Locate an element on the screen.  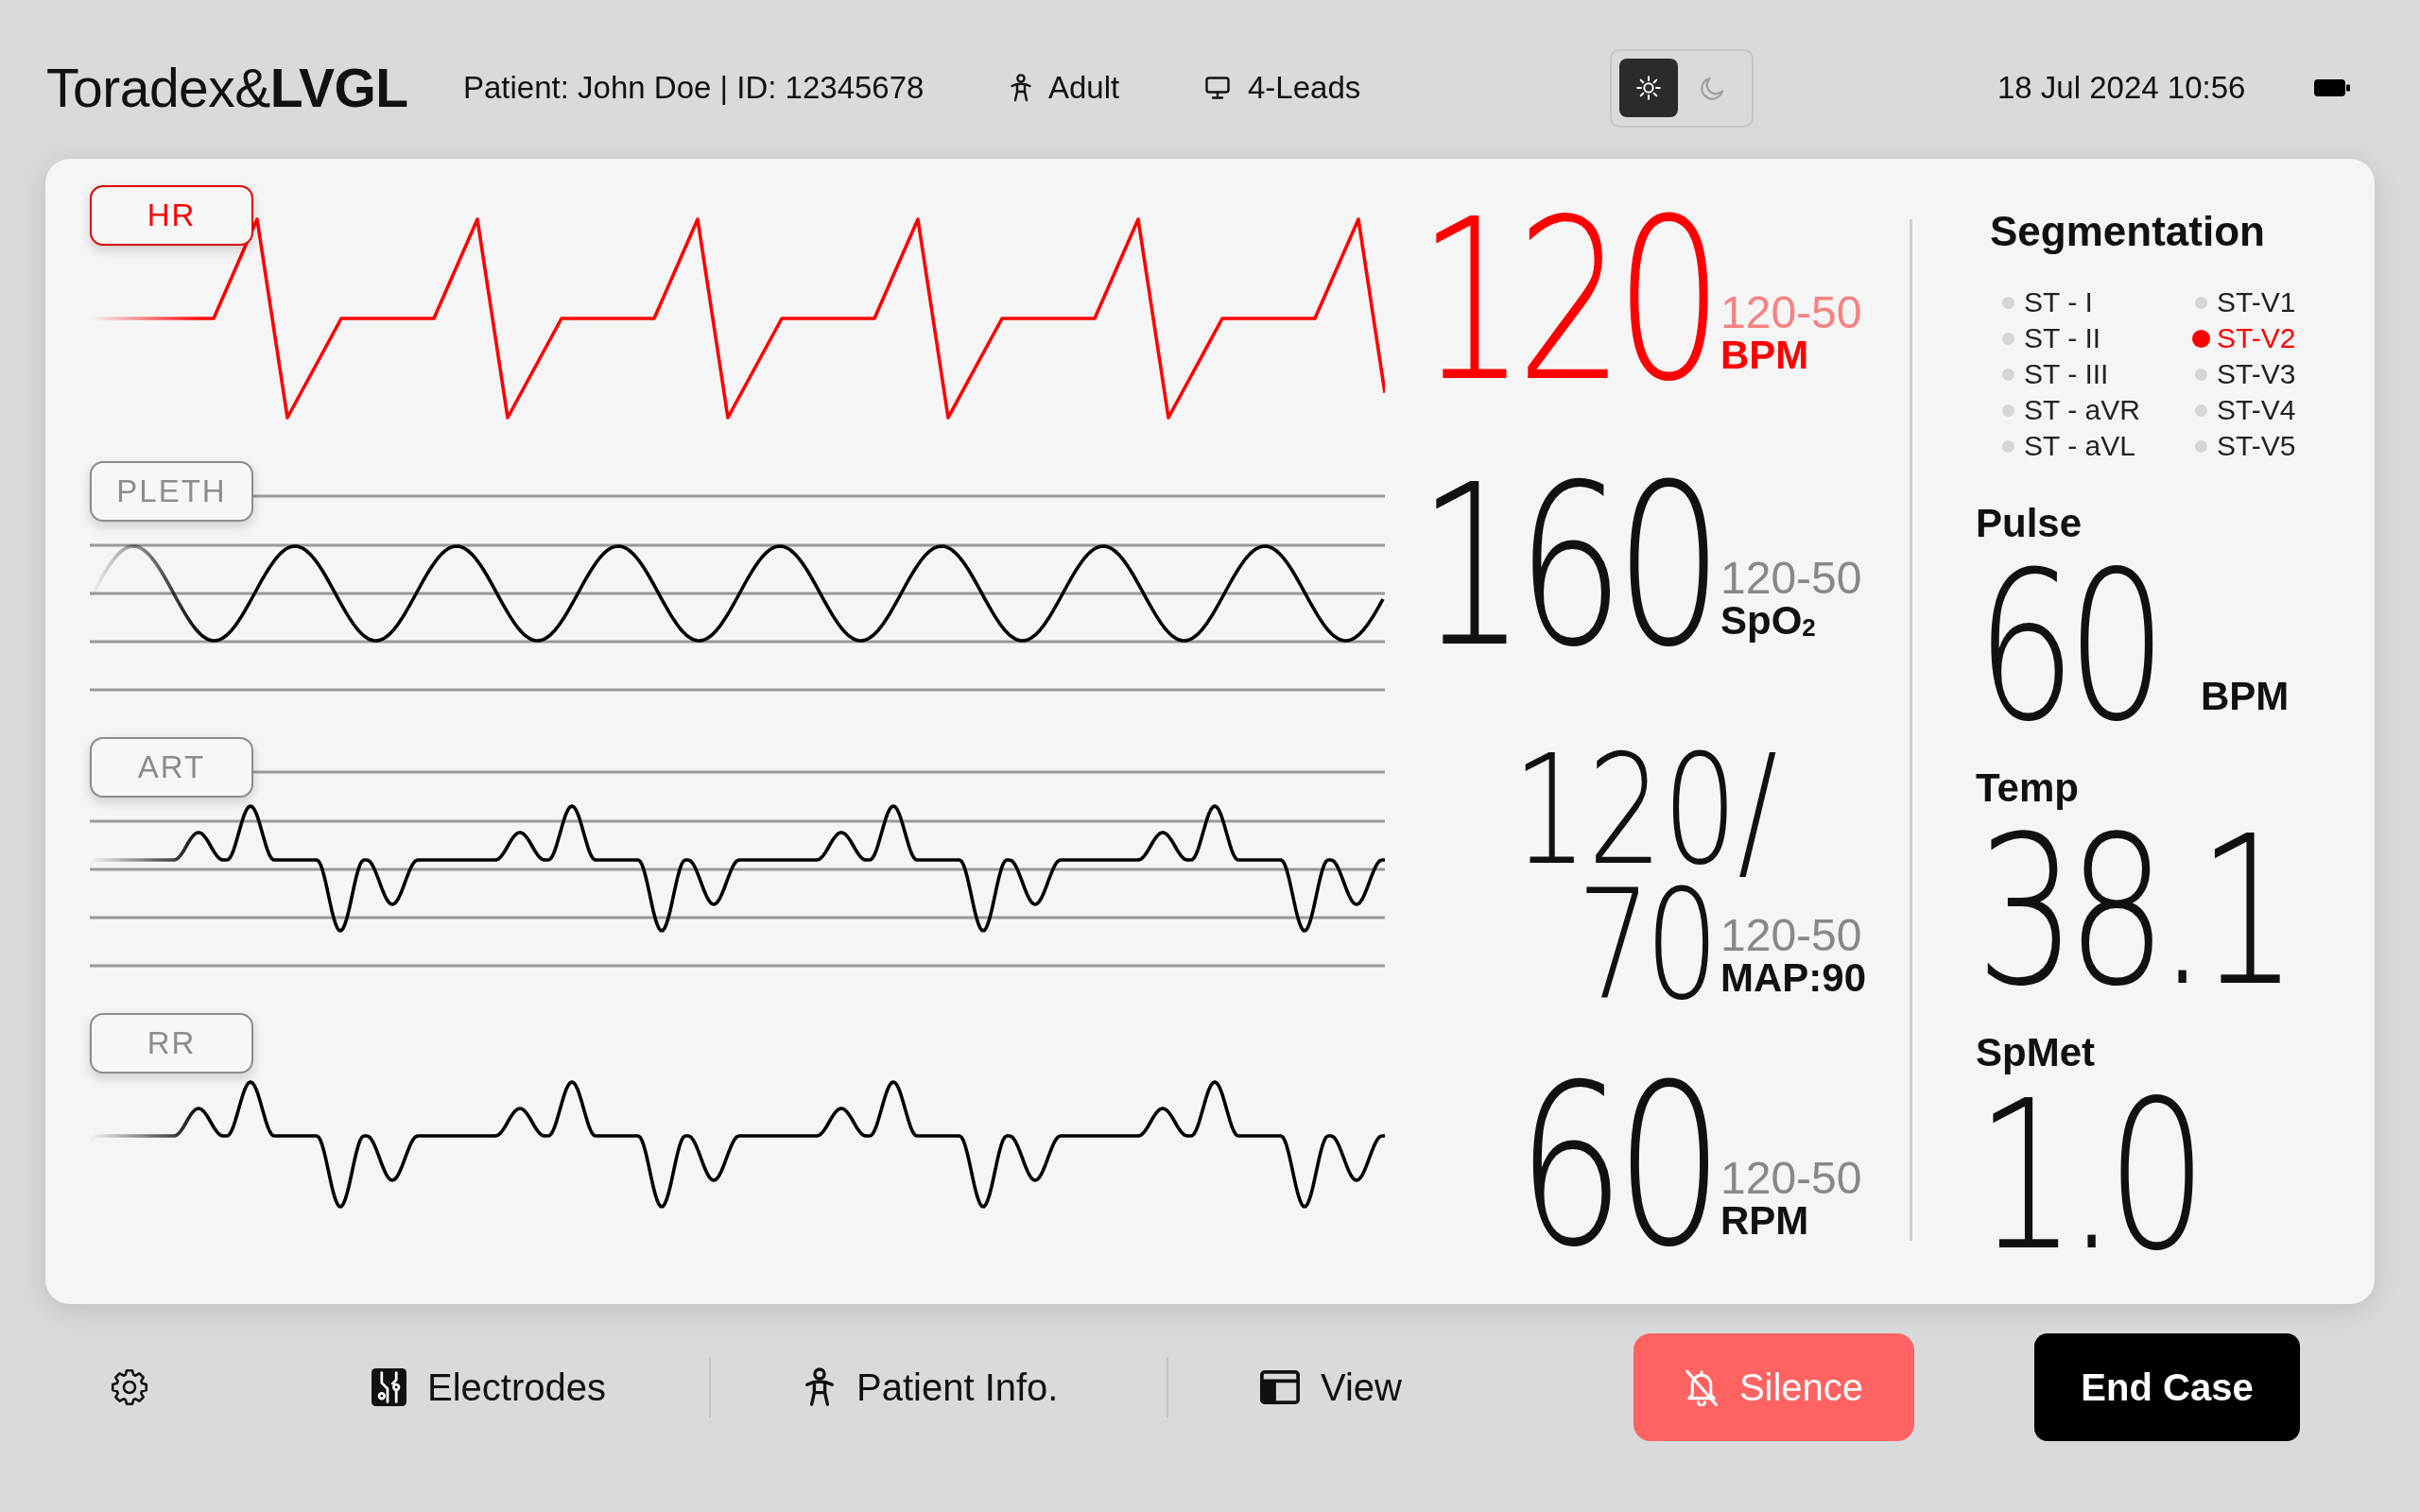
lead-option: ST - aVR is located at coordinates (2071, 410).